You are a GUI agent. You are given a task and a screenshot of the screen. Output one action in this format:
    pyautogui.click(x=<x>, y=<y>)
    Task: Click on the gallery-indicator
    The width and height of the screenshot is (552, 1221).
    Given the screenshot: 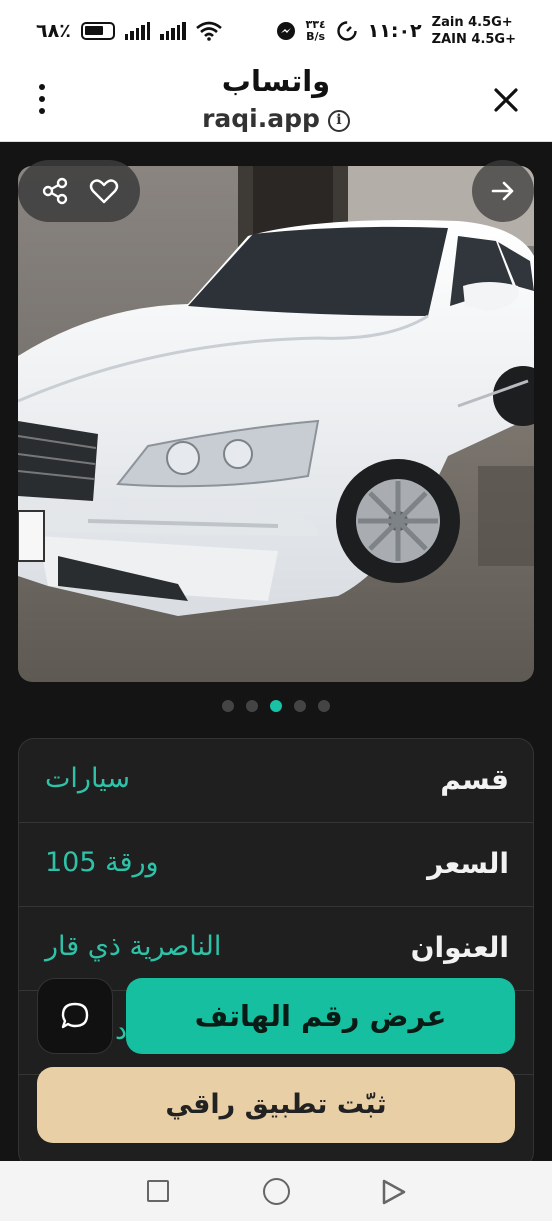 What is the action you would take?
    pyautogui.click(x=276, y=706)
    